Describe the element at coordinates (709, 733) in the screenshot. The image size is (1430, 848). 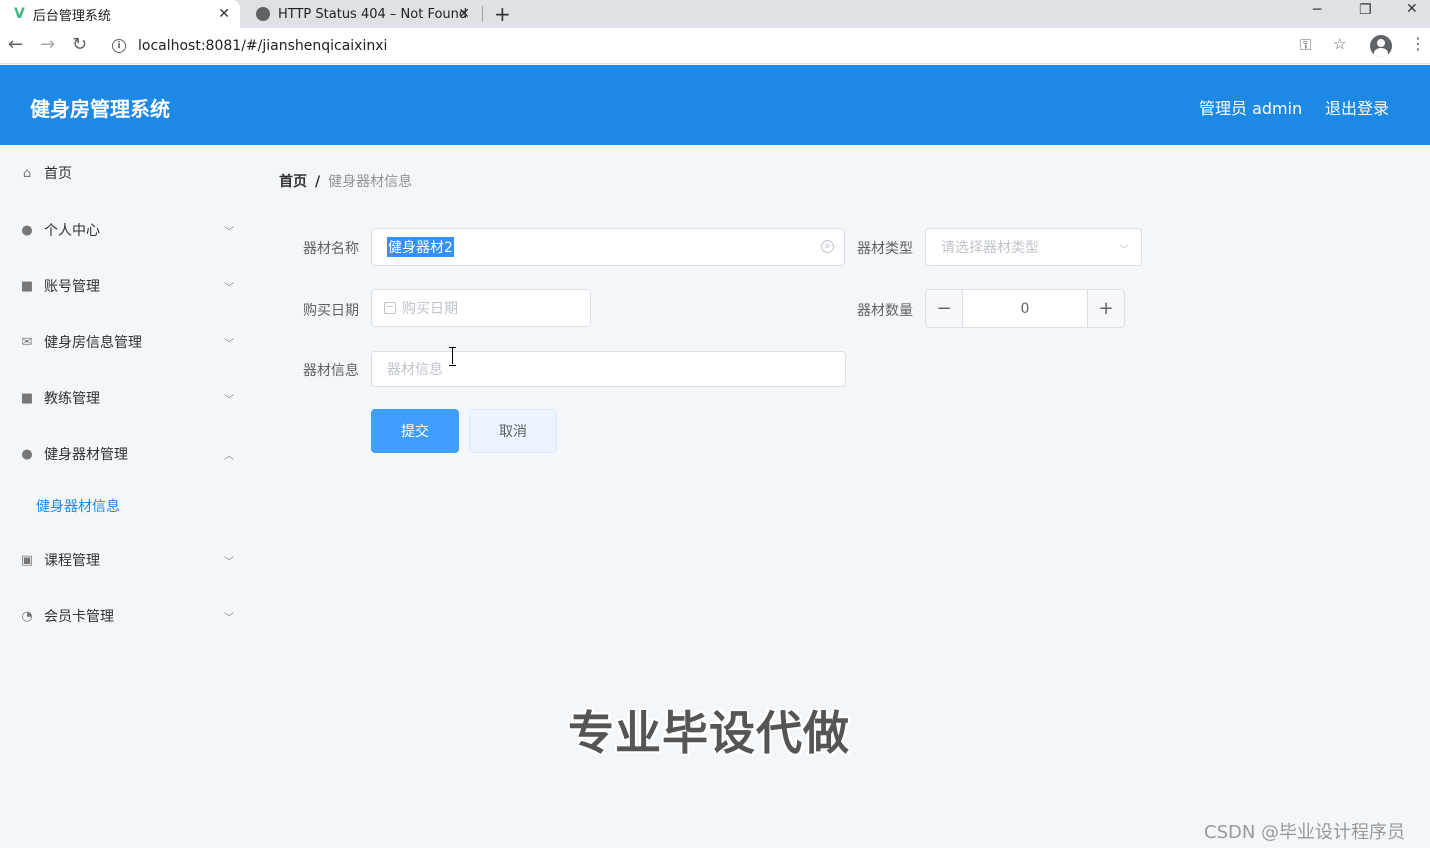
I see `watermark-text: 专业毕设代做` at that location.